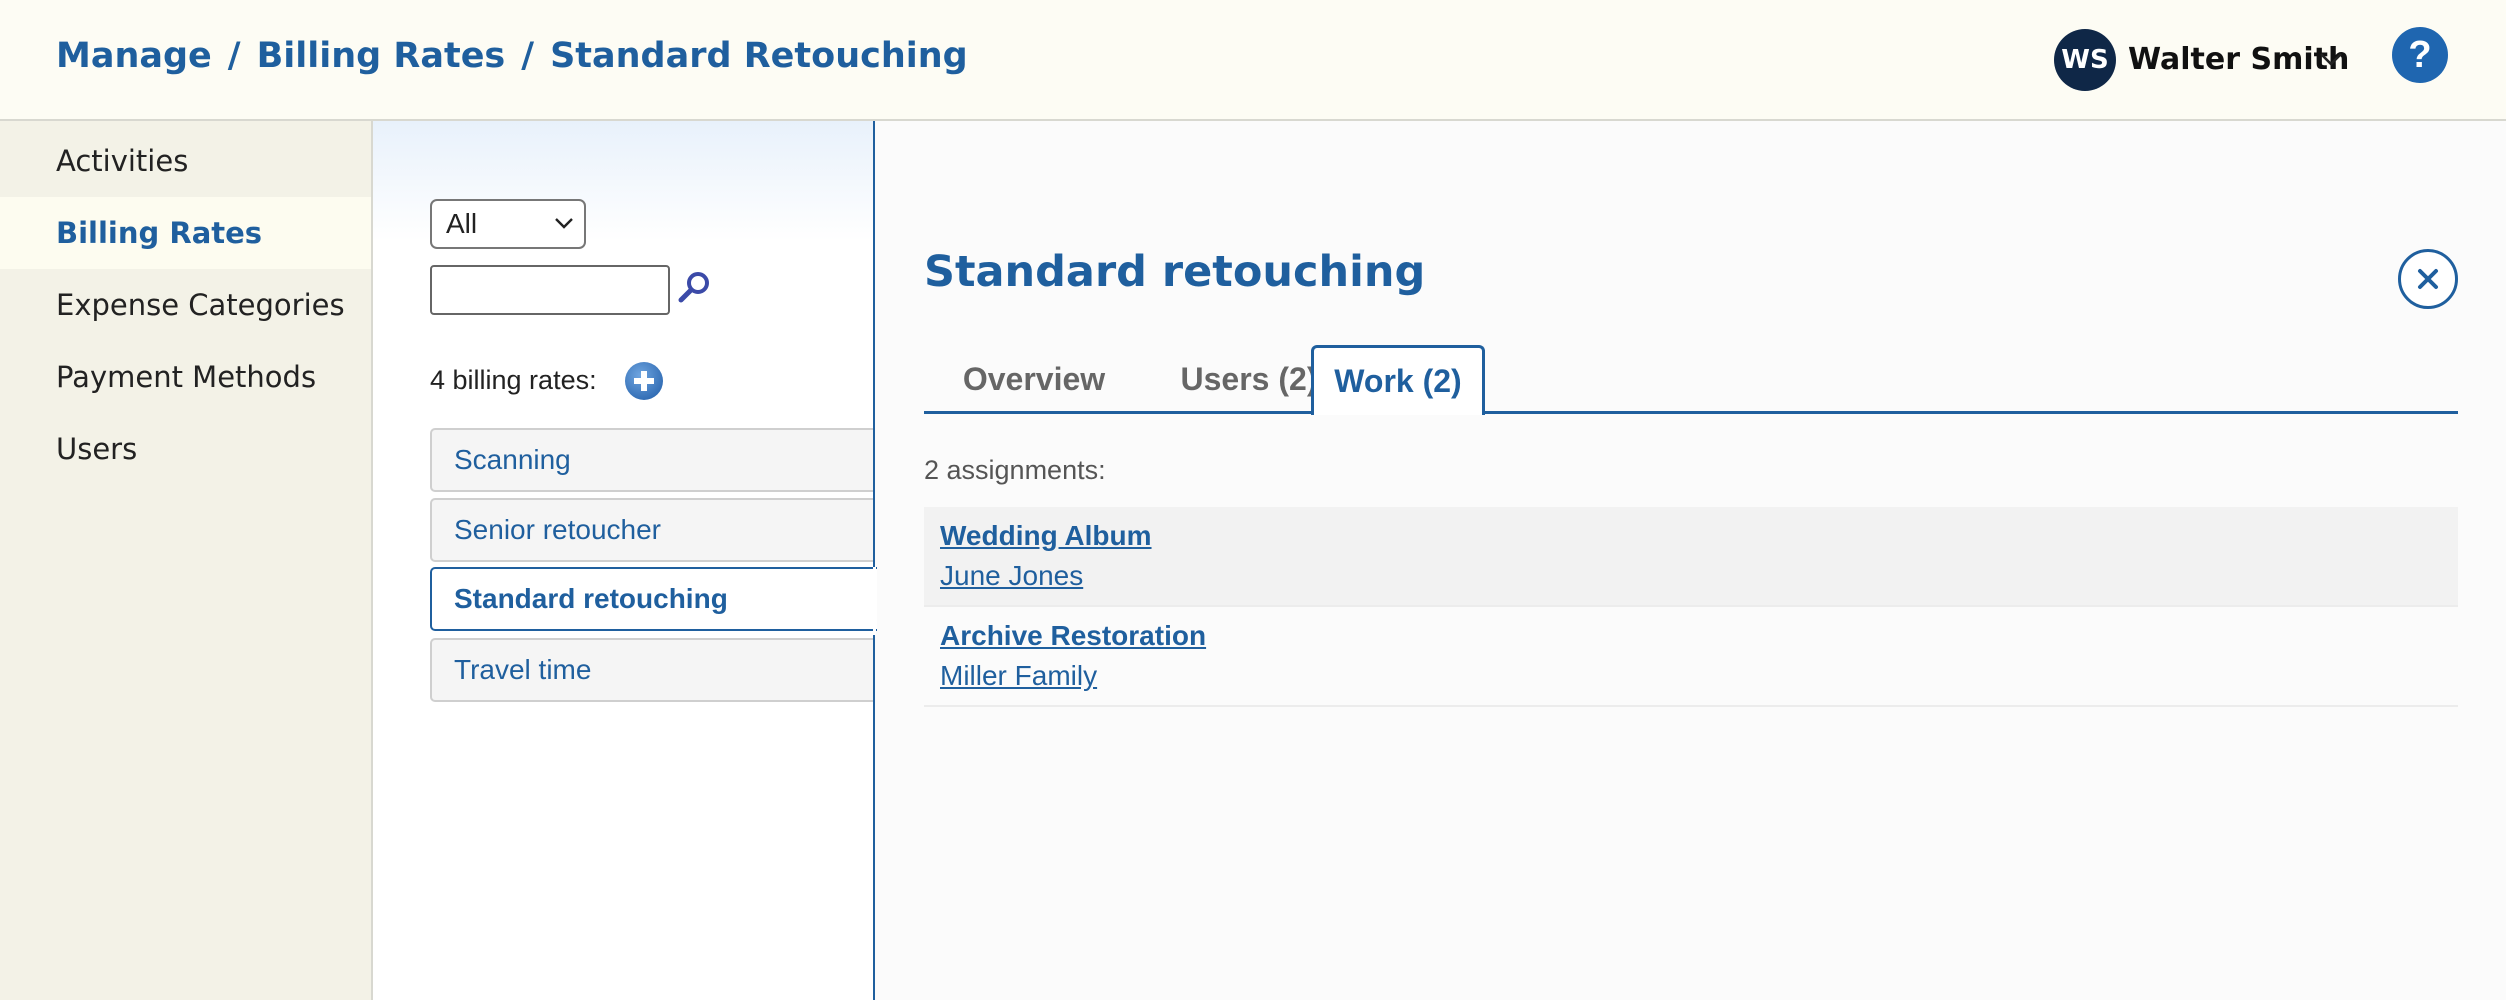  Describe the element at coordinates (513, 380) in the screenshot. I see `billing-rates-count: 4 billing rates:` at that location.